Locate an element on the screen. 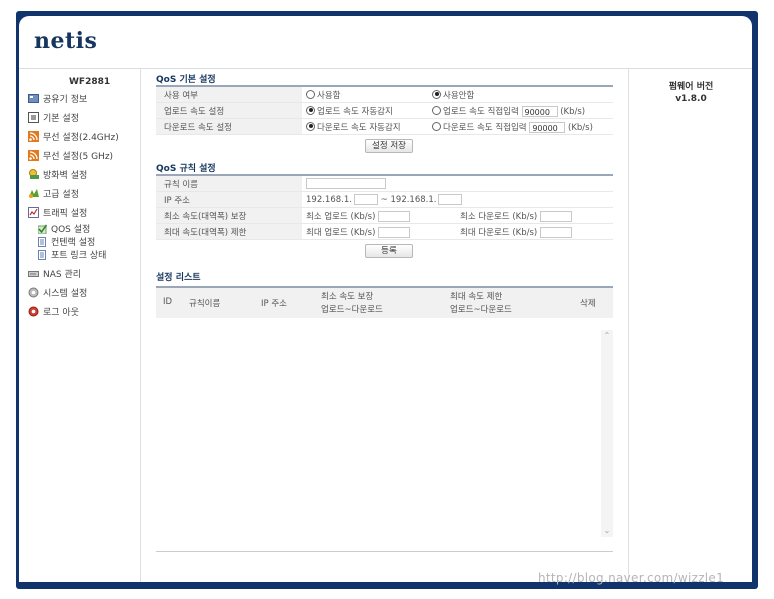  sidebar-item-logout: 로그 아웃 is located at coordinates (84, 311).